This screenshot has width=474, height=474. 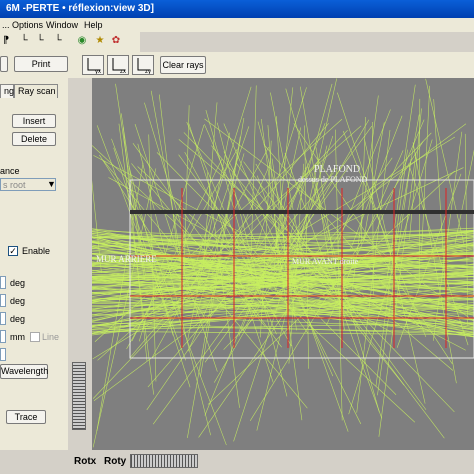 I want to click on view-yx-button: yx, so click(x=93, y=65).